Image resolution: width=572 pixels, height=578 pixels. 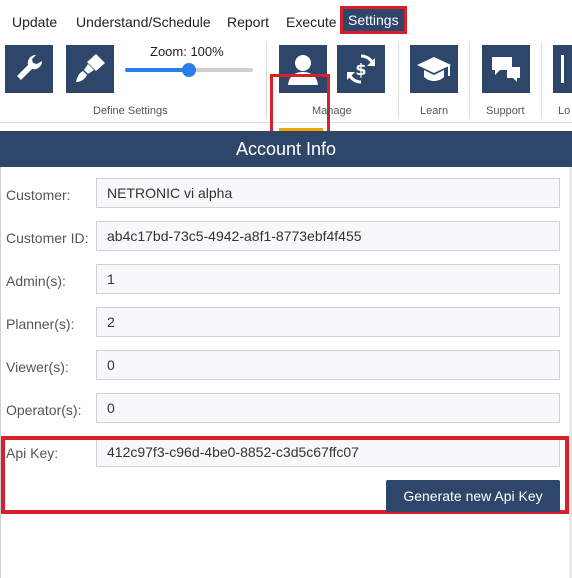 I want to click on logout-button, so click(x=562, y=69).